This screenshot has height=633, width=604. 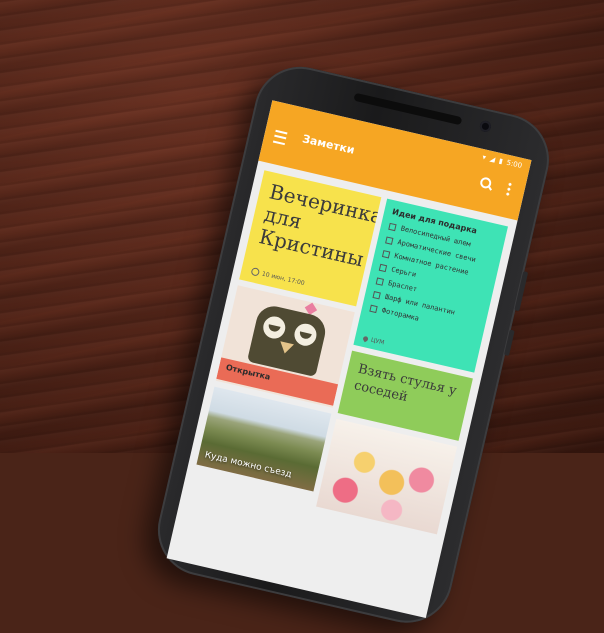 I want to click on more-vert-icon, so click(x=509, y=188).